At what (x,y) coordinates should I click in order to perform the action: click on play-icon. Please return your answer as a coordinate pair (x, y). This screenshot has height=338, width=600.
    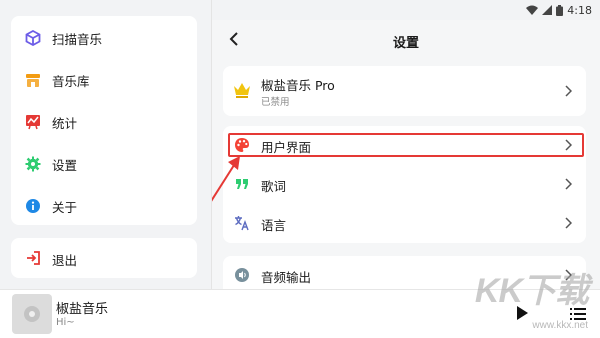
    Looking at the image, I should click on (522, 313).